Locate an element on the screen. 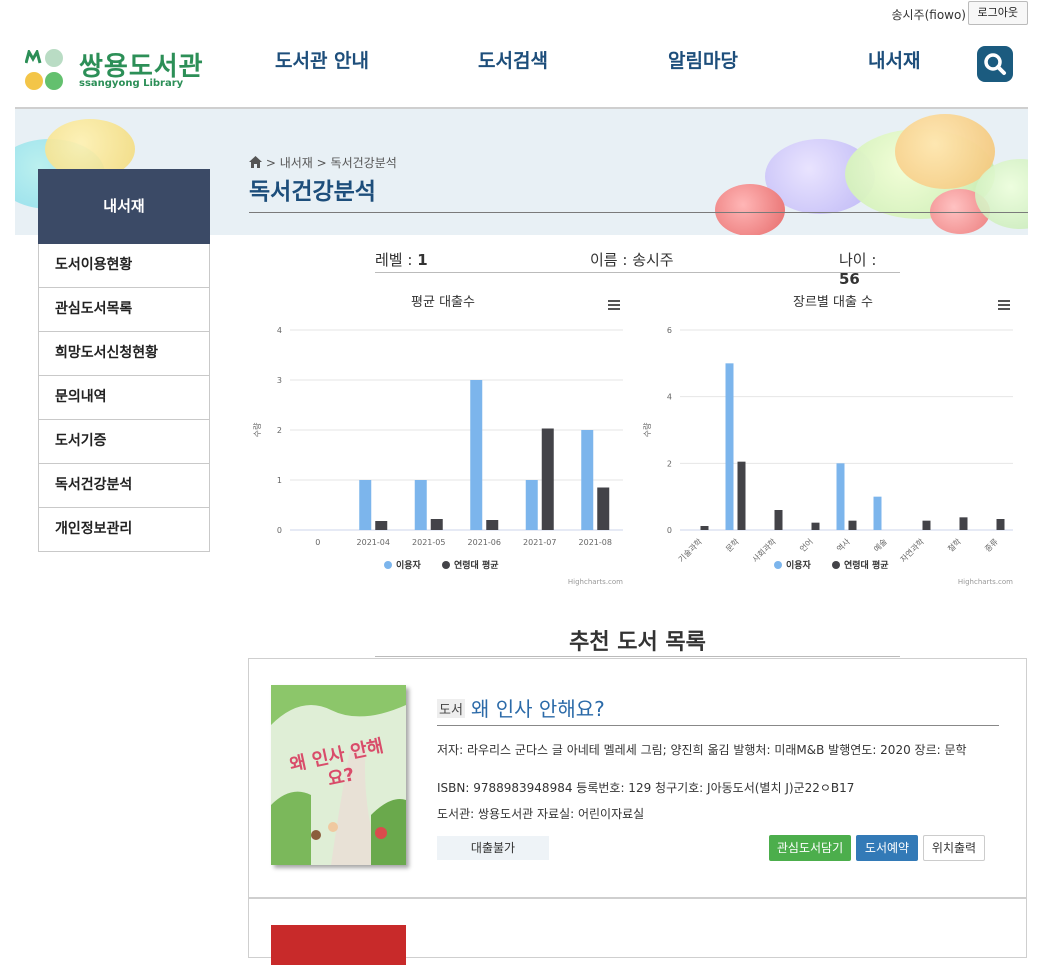 Image resolution: width=1052 pixels, height=965 pixels. library-logo: 쌍용도서관 ssangyong Library is located at coordinates (118, 64).